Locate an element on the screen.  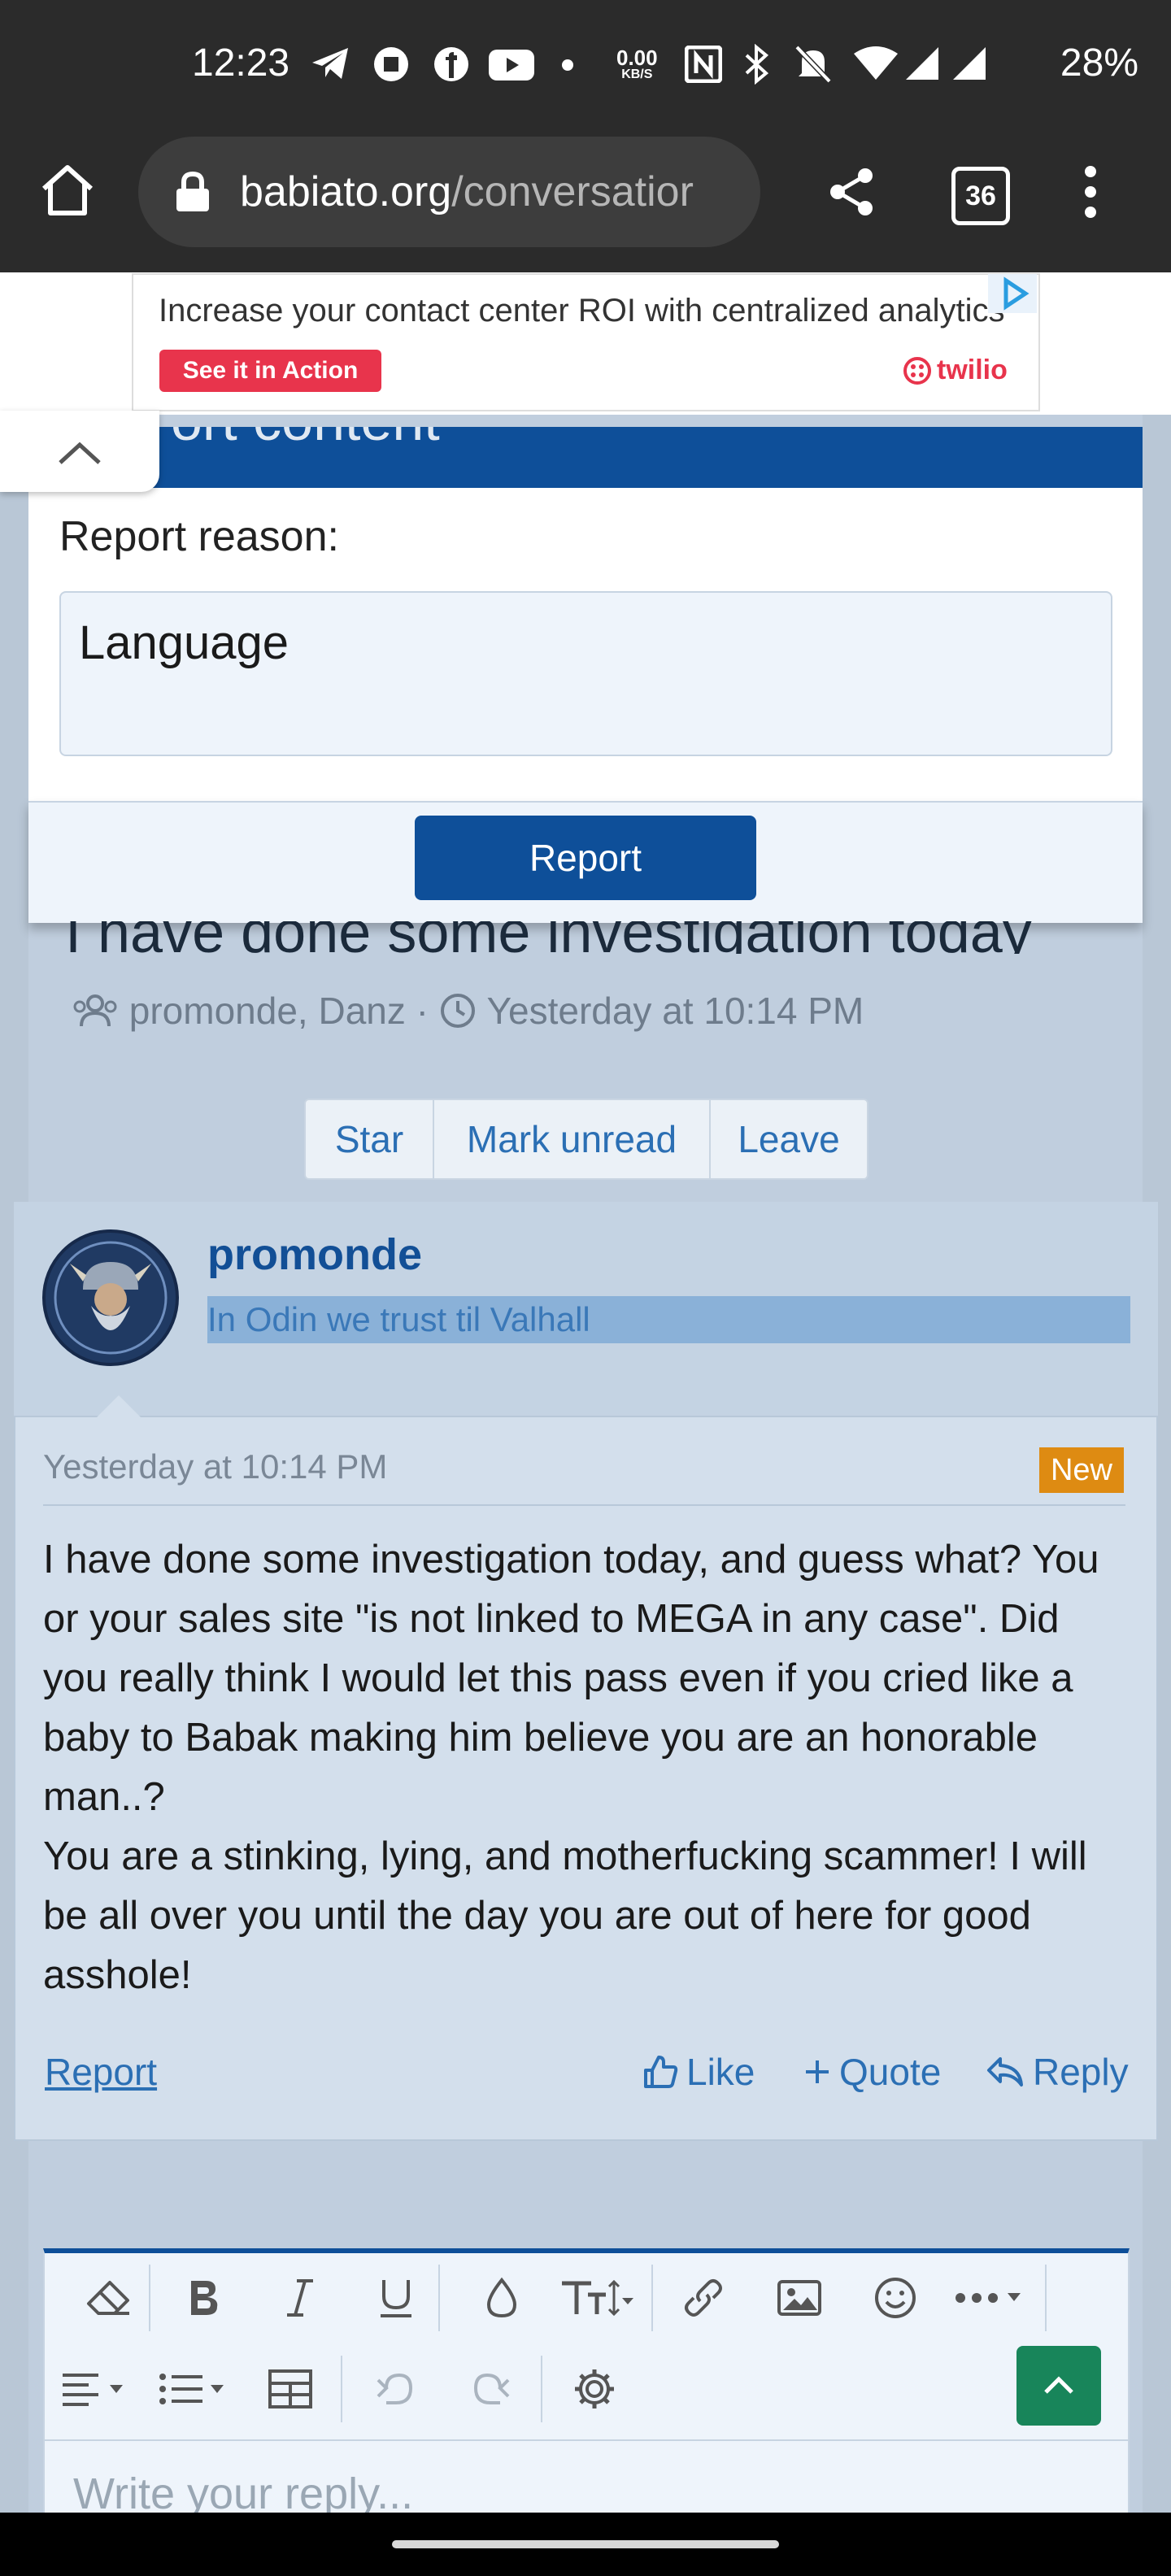
undo-icon is located at coordinates (395, 2388).